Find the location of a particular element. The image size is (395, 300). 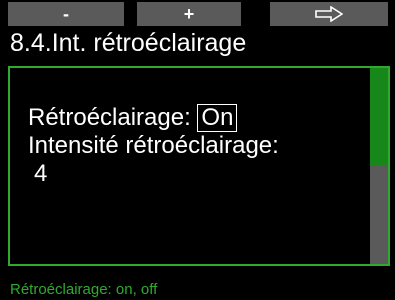

minus-softkey-label: - is located at coordinates (66, 14).